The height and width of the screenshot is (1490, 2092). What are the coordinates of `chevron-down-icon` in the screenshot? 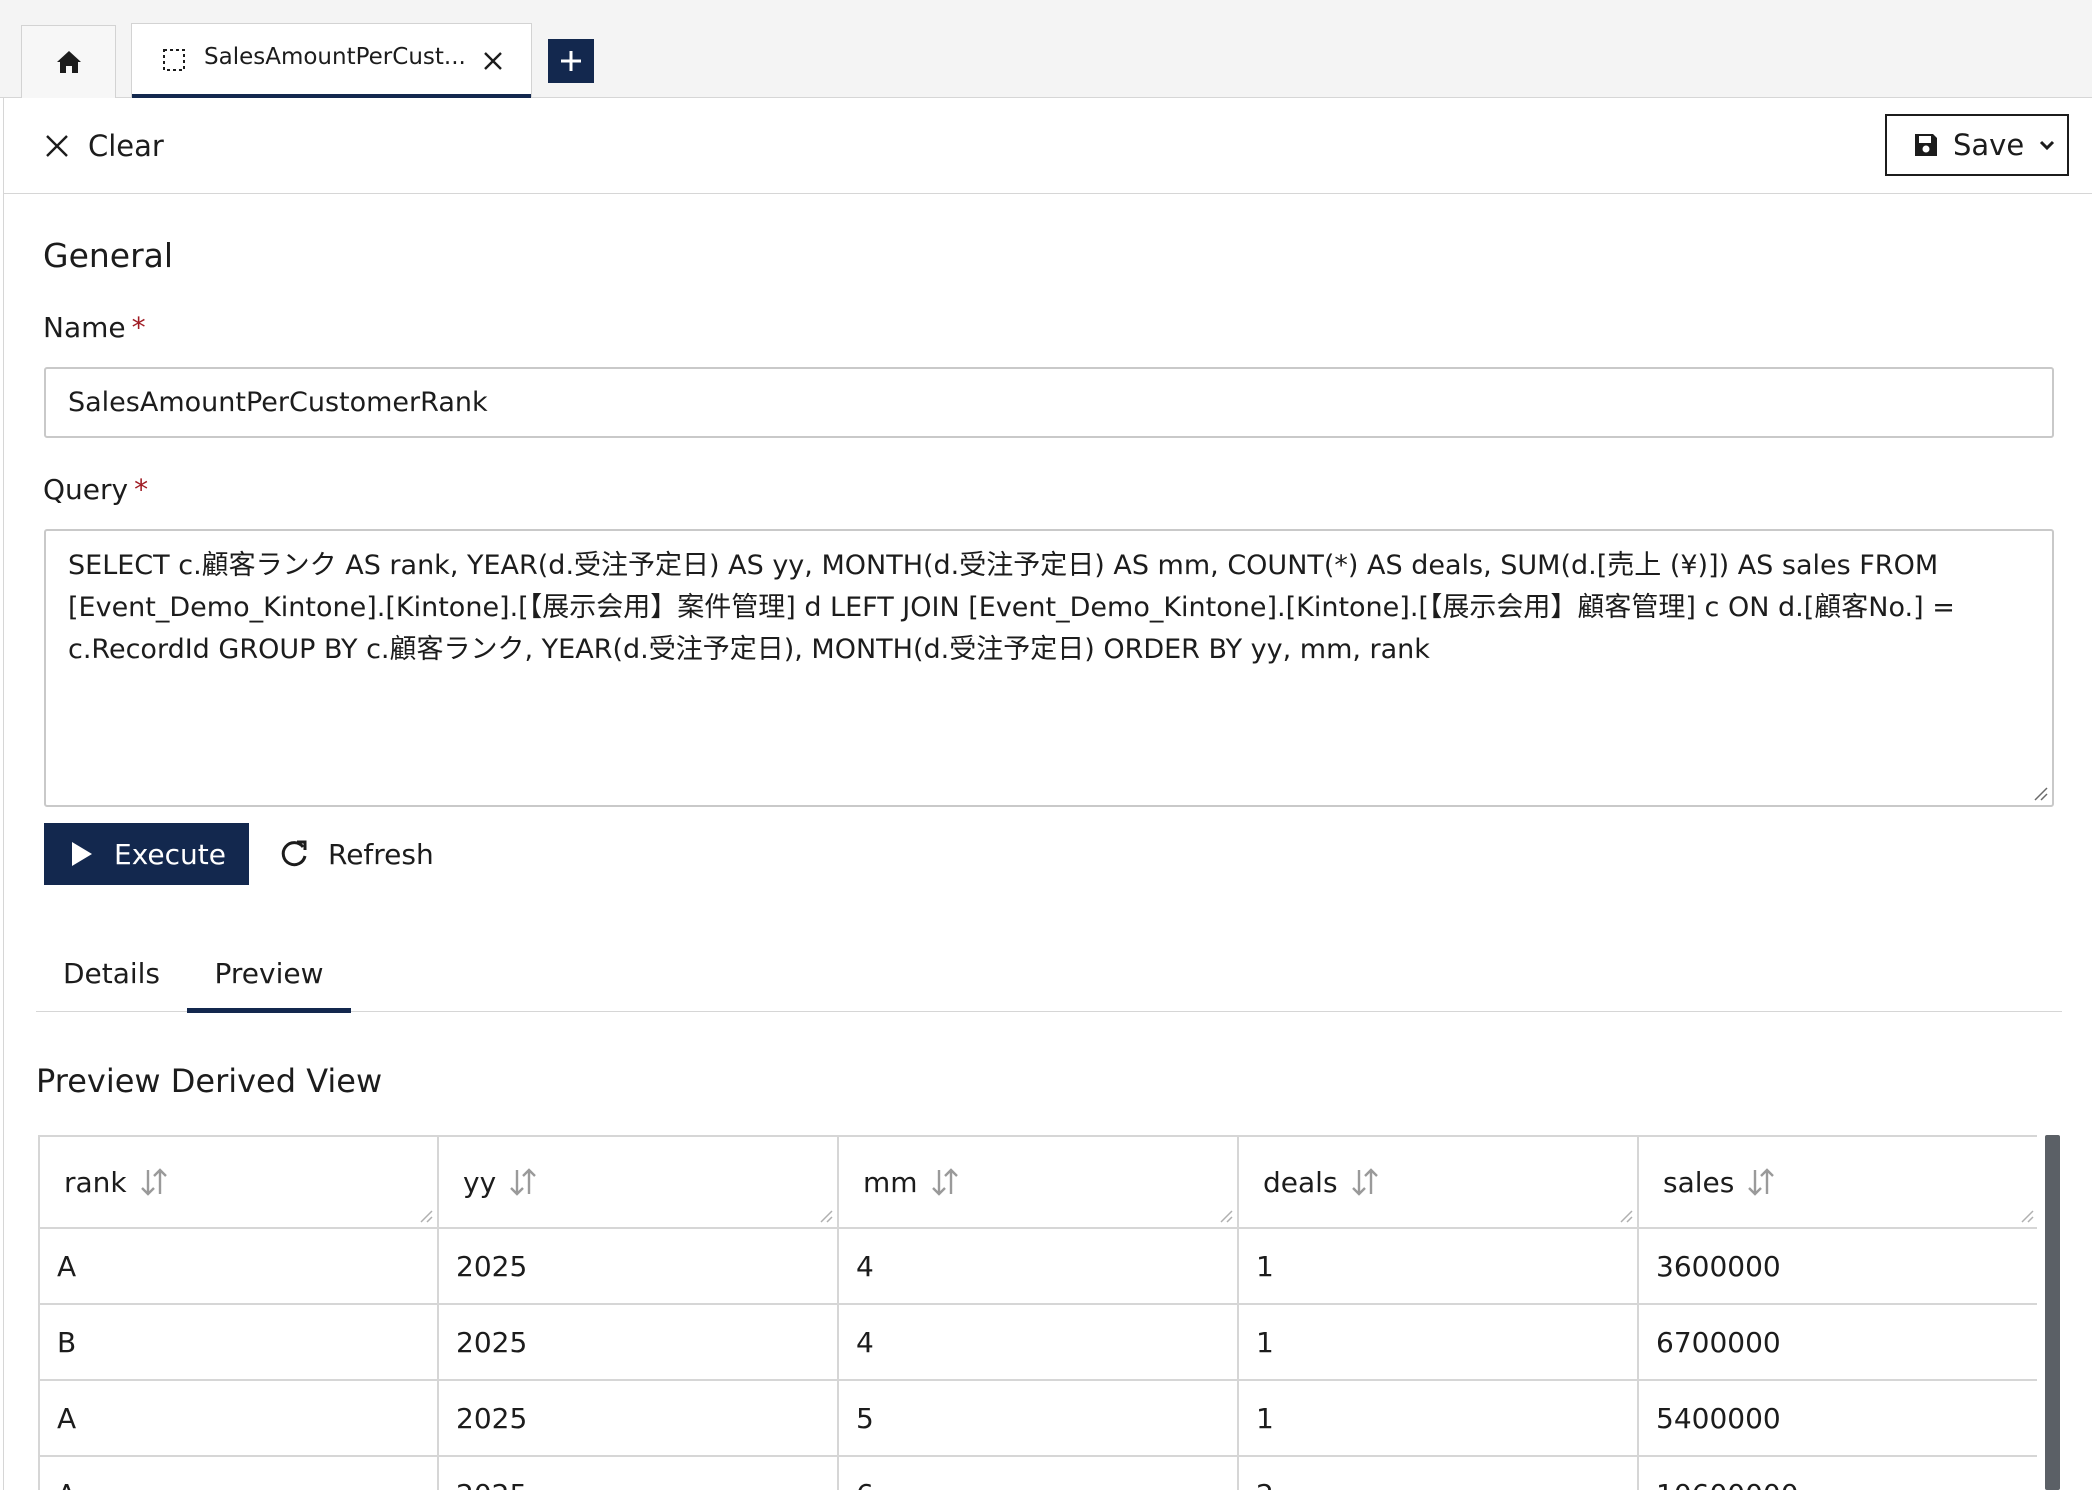 It's located at (2047, 145).